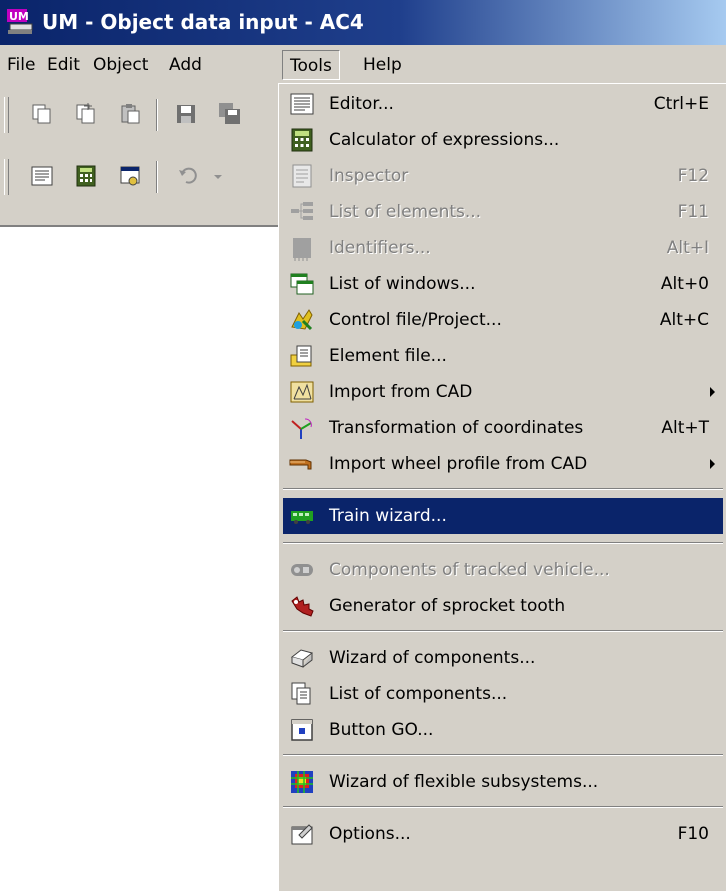  What do you see at coordinates (693, 212) in the screenshot?
I see `menu-item-shortcut: F11` at bounding box center [693, 212].